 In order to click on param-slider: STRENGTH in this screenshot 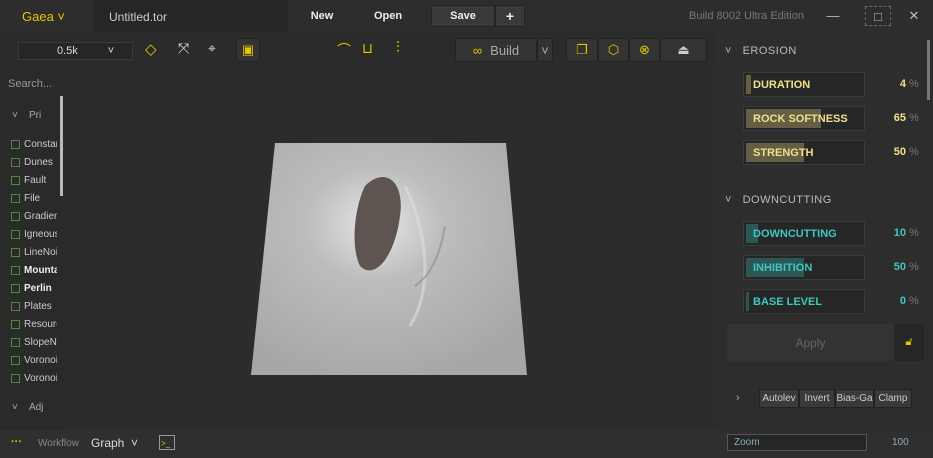, I will do `click(804, 152)`.